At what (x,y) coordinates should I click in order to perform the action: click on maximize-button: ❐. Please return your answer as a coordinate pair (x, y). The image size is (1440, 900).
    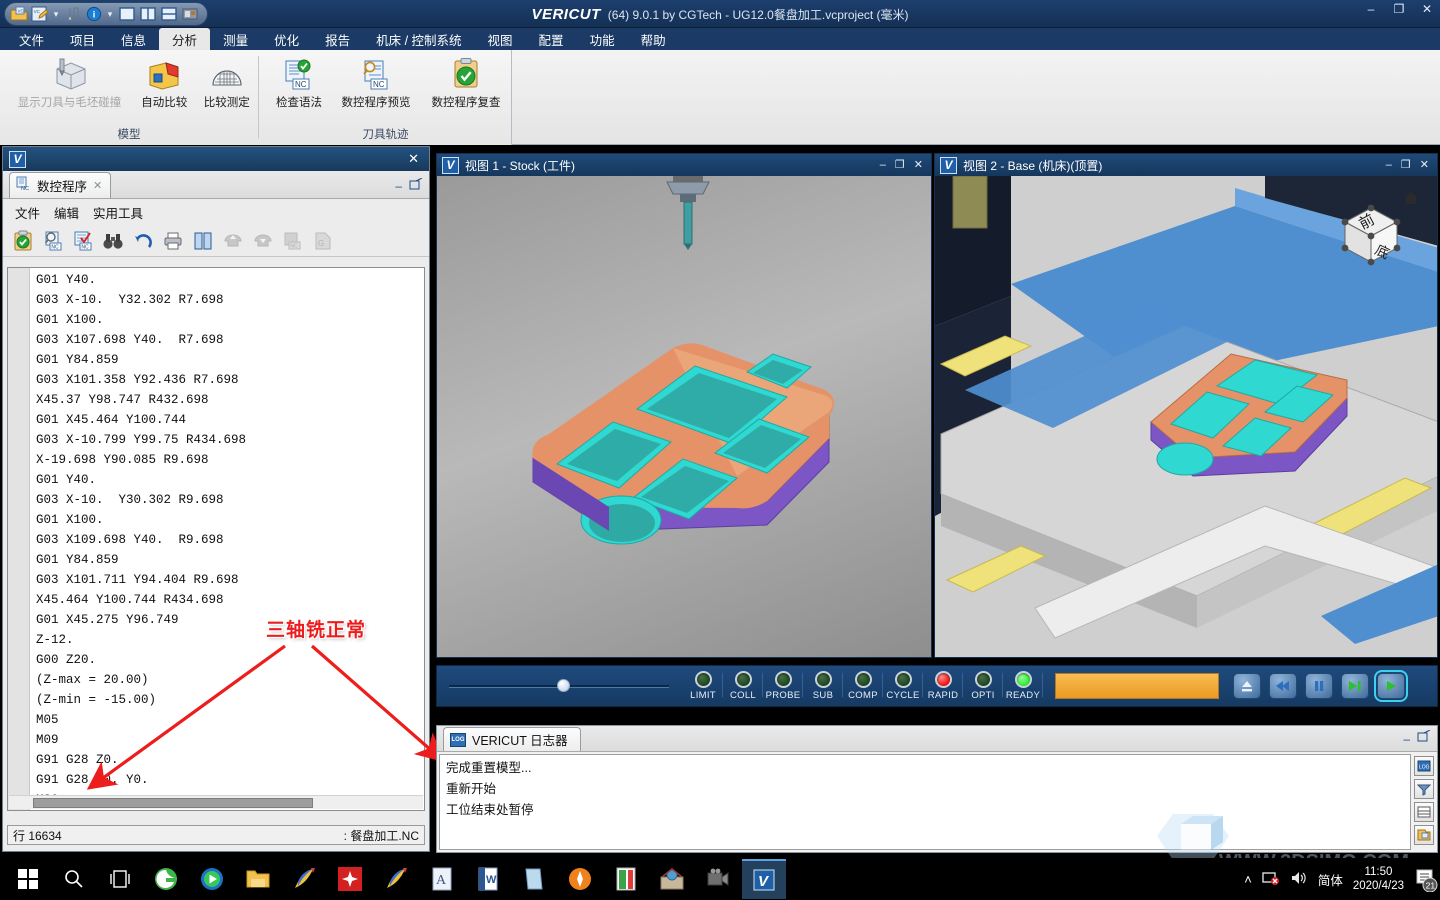
    Looking at the image, I should click on (1399, 9).